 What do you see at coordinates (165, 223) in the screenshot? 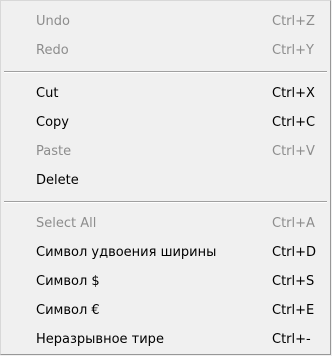
I see `menu-item-select-all: Select All Ctrl+A` at bounding box center [165, 223].